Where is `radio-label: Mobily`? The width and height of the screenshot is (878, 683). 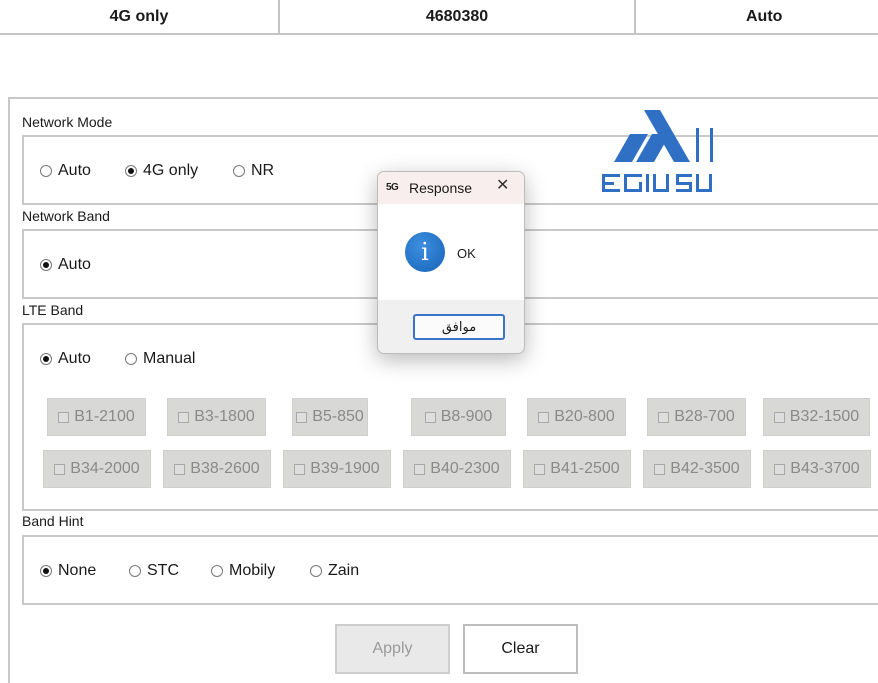
radio-label: Mobily is located at coordinates (252, 570).